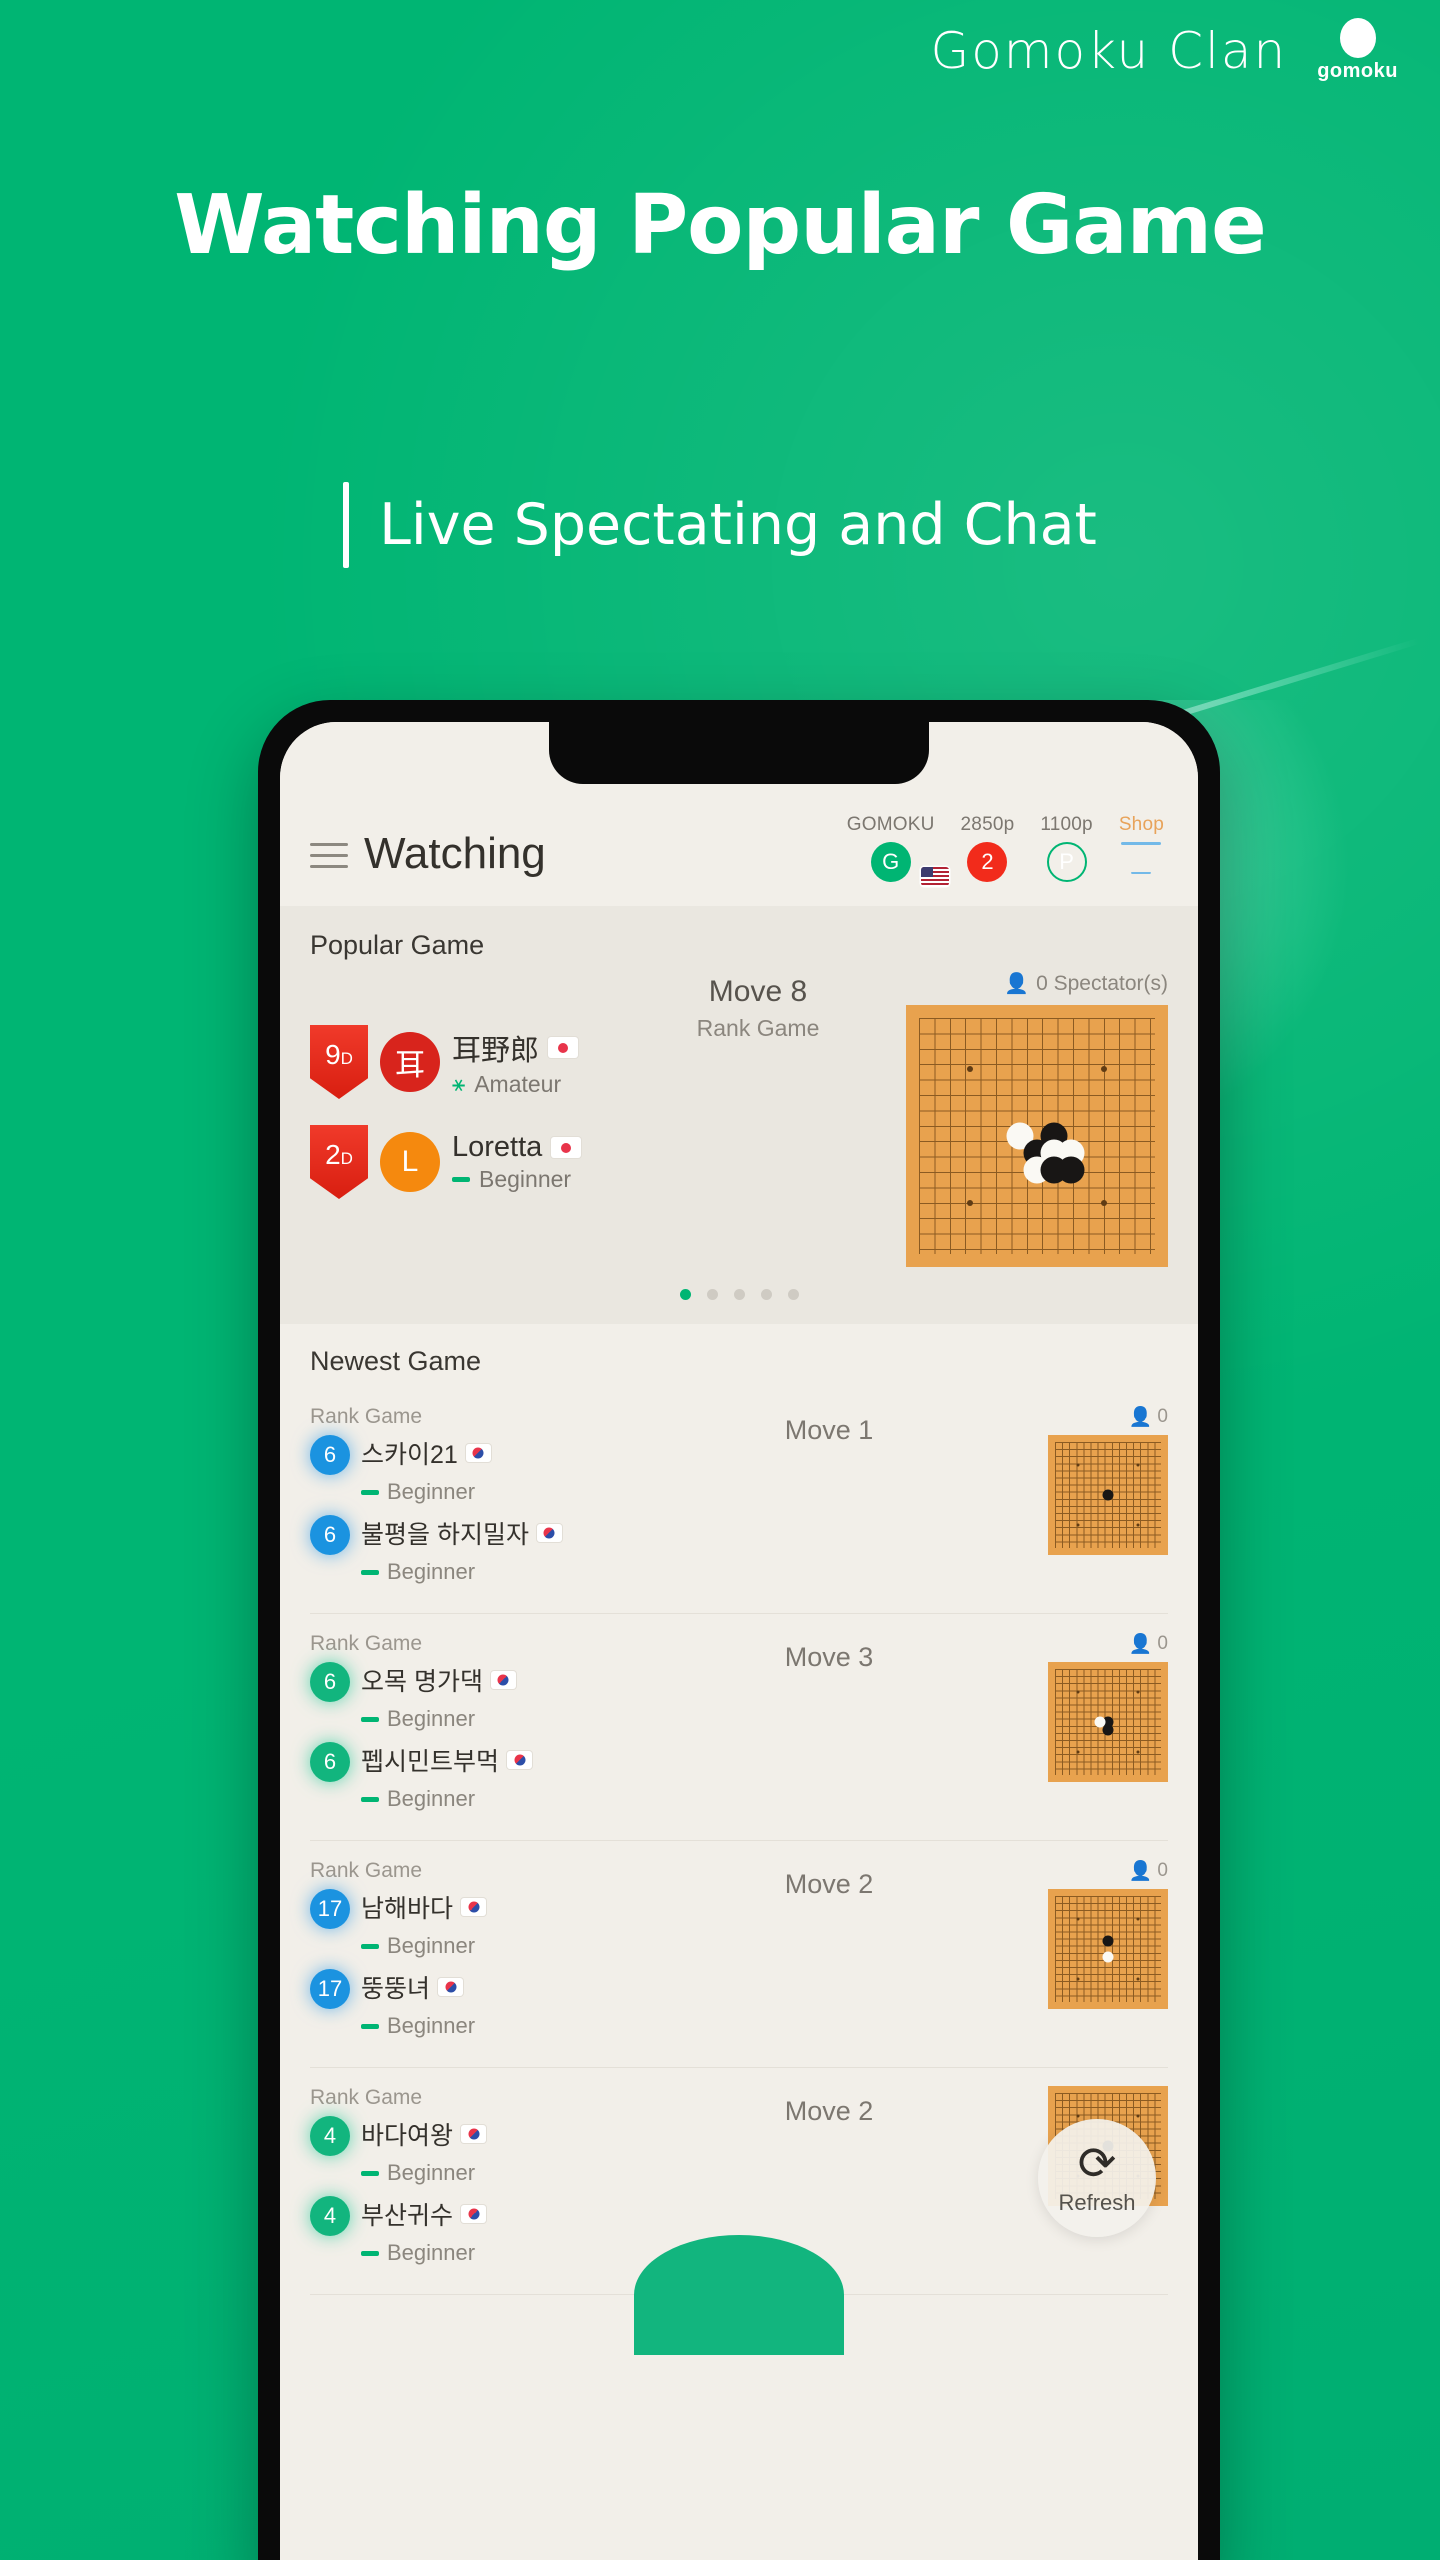  Describe the element at coordinates (739, 753) in the screenshot. I see `phone-notch` at that location.